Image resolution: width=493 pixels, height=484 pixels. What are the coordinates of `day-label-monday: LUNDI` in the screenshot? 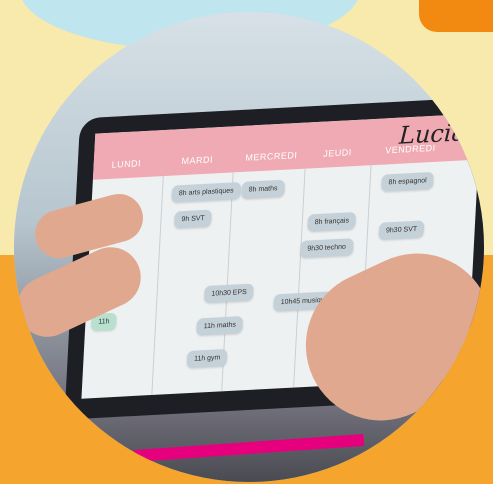 It's located at (126, 164).